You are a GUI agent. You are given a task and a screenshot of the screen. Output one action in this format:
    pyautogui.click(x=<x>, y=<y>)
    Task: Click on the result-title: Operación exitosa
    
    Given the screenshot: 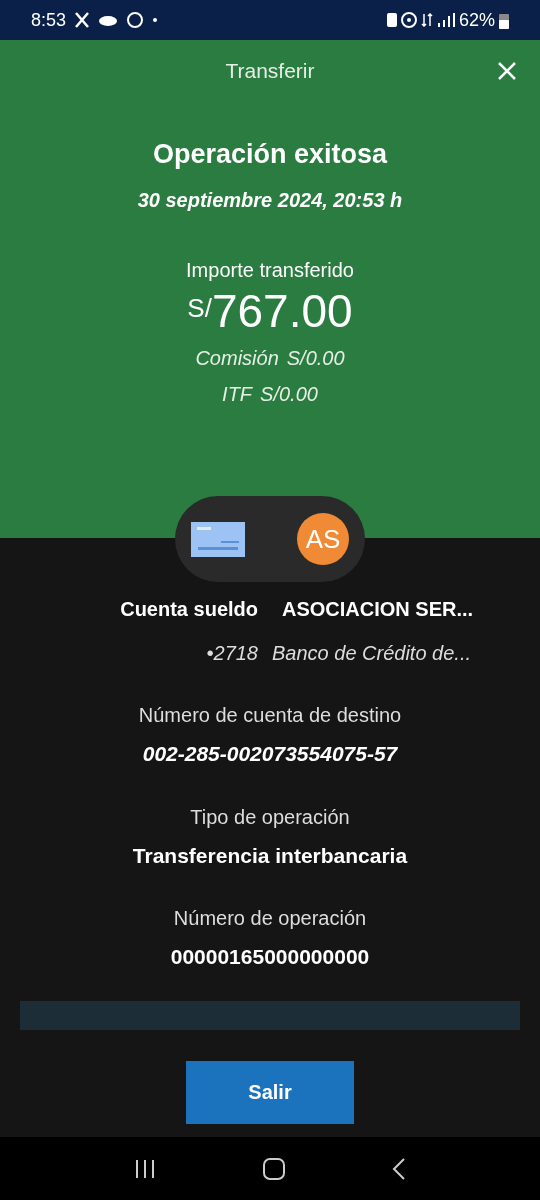 What is the action you would take?
    pyautogui.click(x=270, y=154)
    